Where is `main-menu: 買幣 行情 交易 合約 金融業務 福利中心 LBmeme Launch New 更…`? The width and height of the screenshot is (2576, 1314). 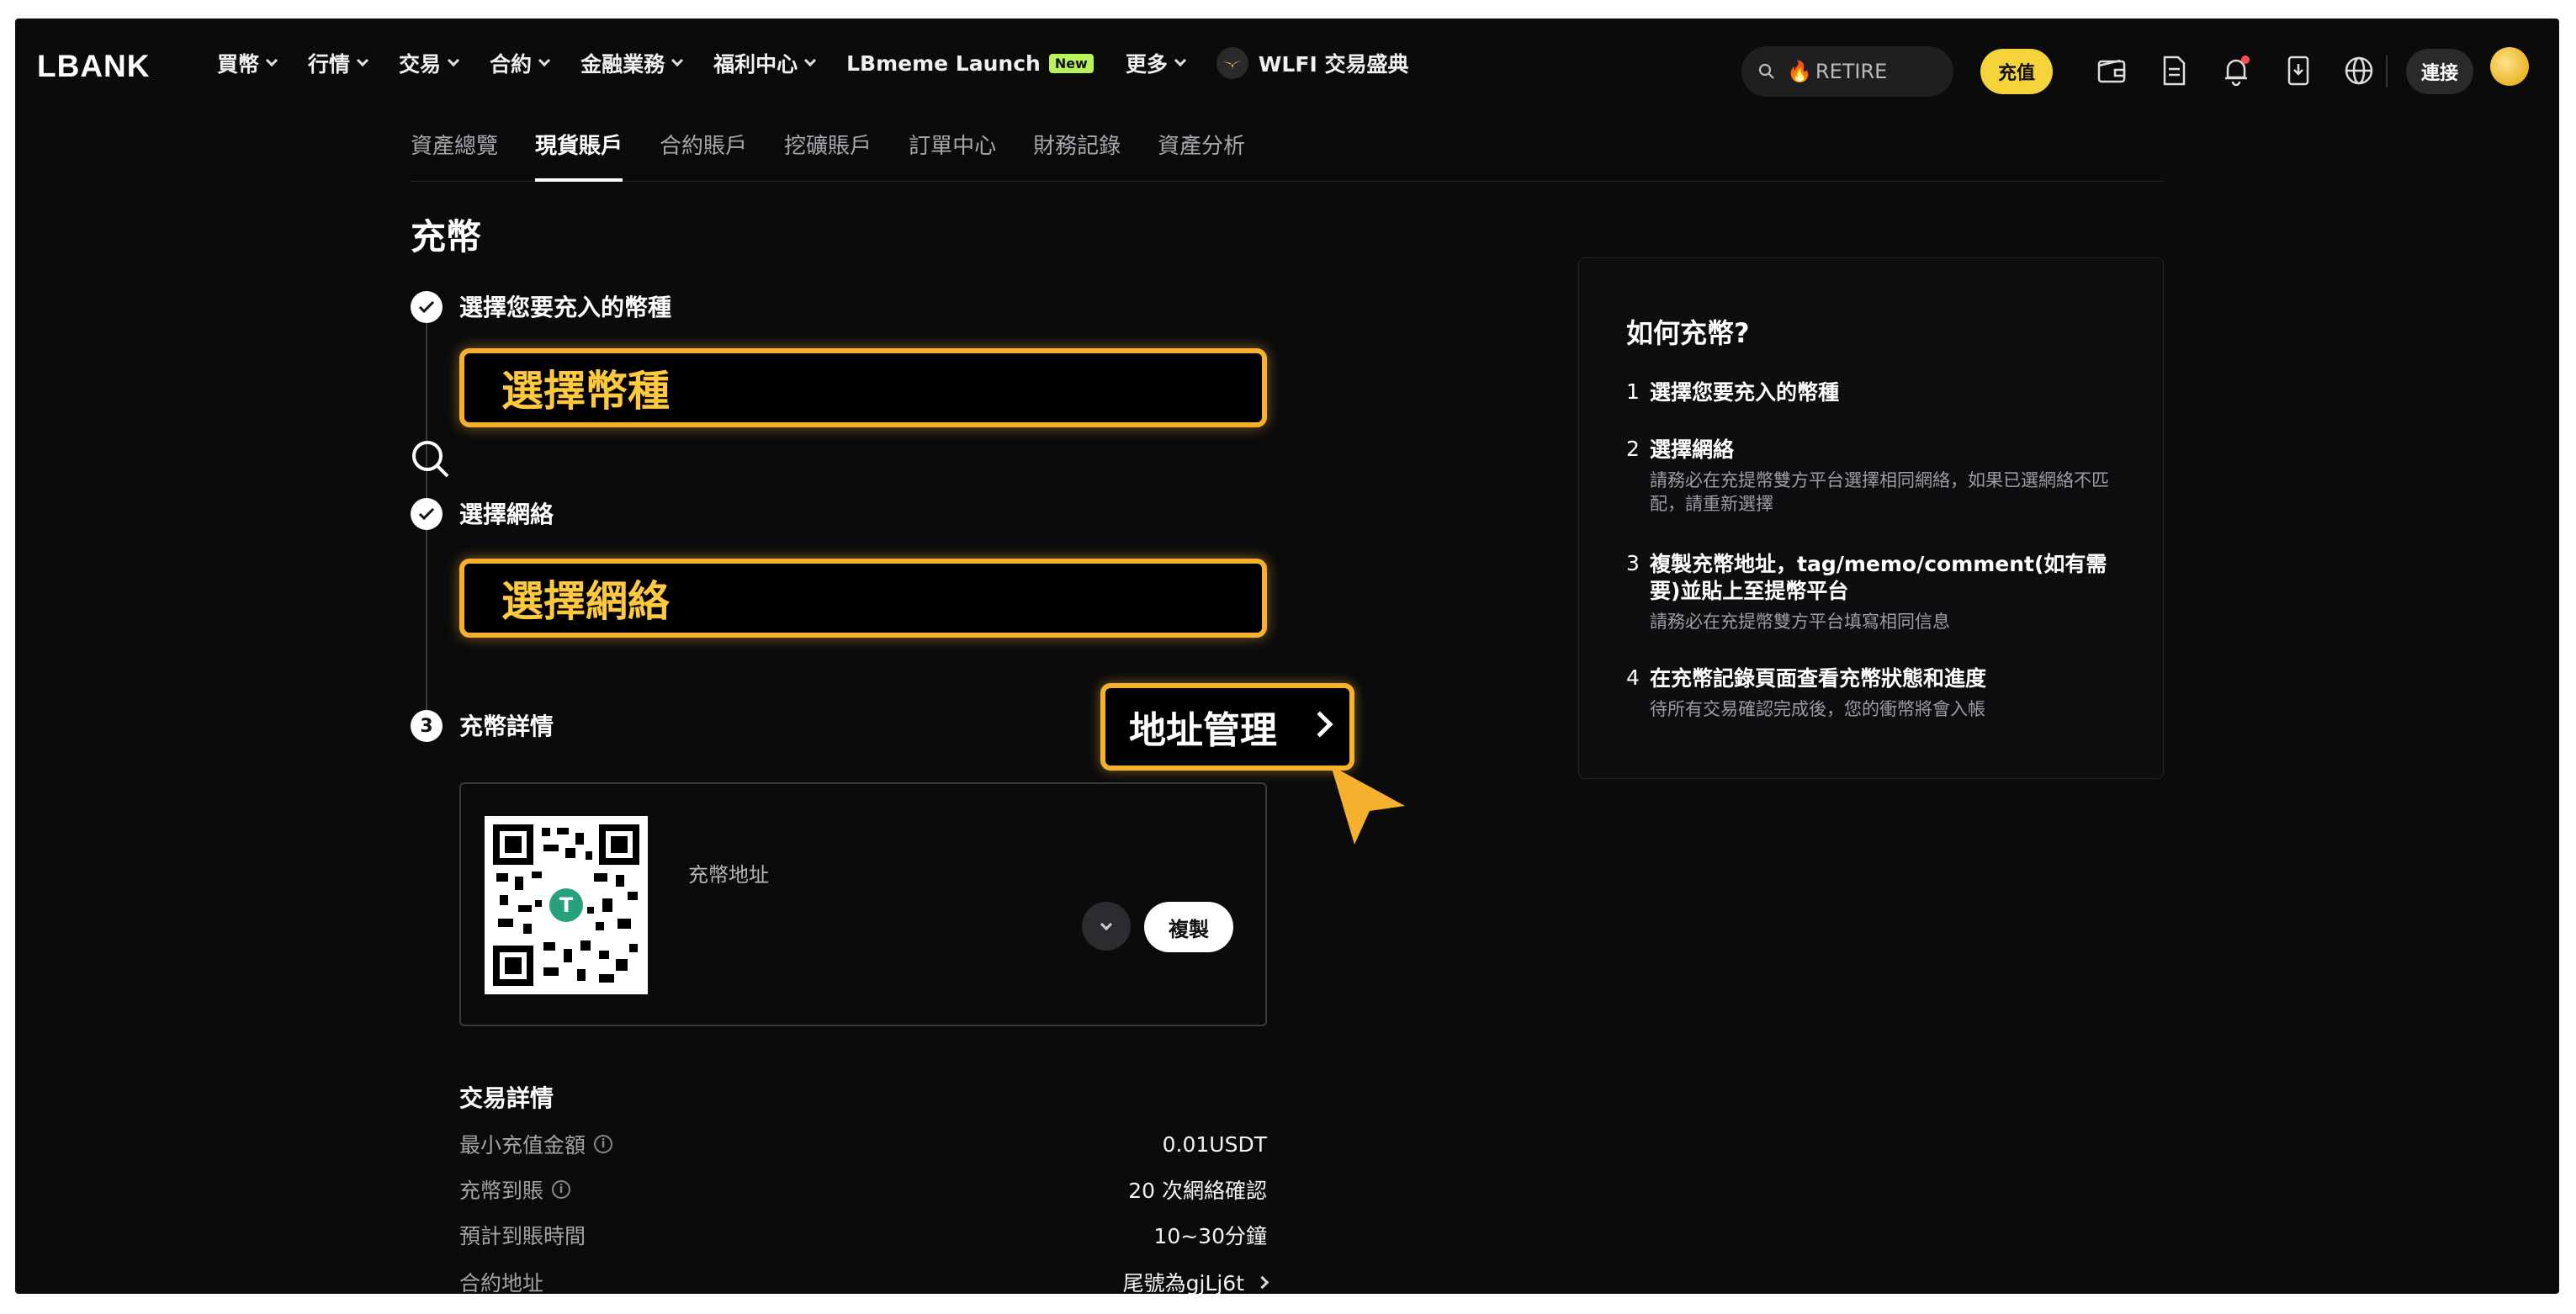
main-menu: 買幣 行情 交易 合約 金融業務 福利中心 LBmeme Launch New 更… is located at coordinates (828, 63).